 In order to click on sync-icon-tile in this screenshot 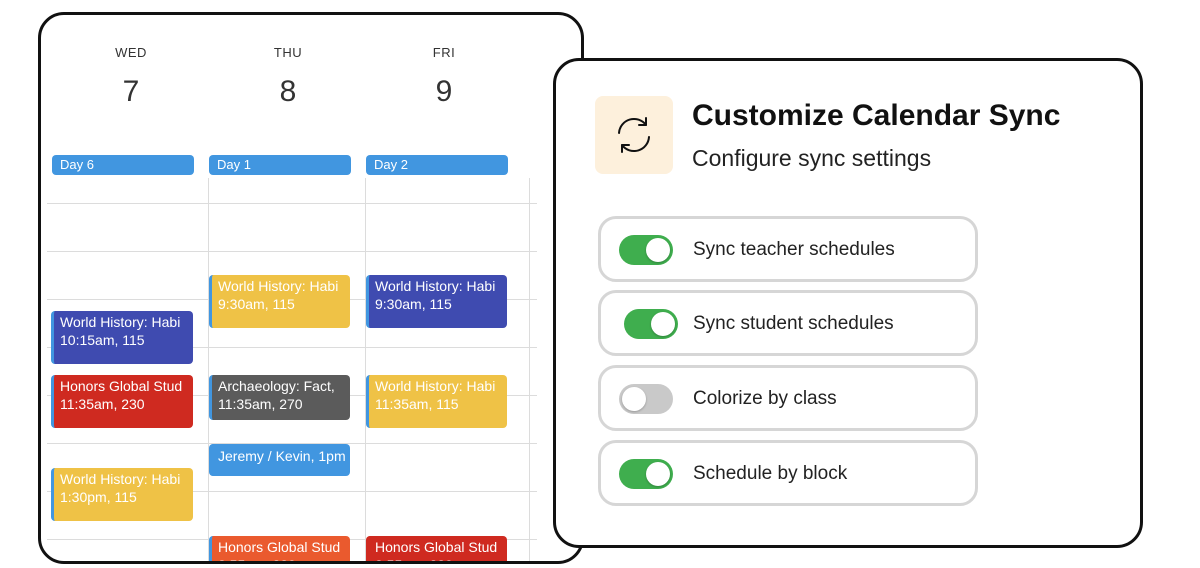, I will do `click(634, 135)`.